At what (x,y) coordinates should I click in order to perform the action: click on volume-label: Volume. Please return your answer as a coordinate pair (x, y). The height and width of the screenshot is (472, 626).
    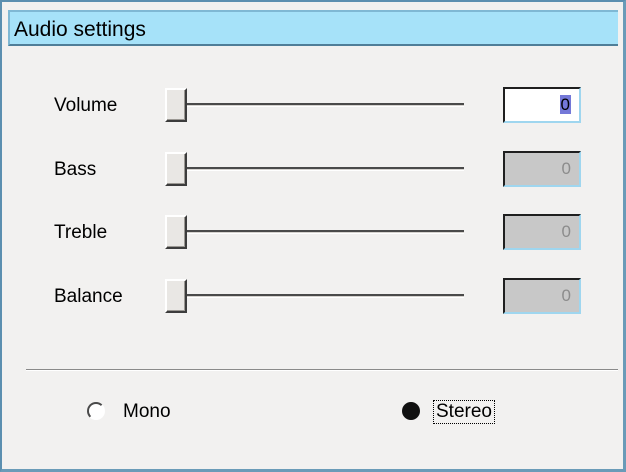
    Looking at the image, I should click on (86, 105).